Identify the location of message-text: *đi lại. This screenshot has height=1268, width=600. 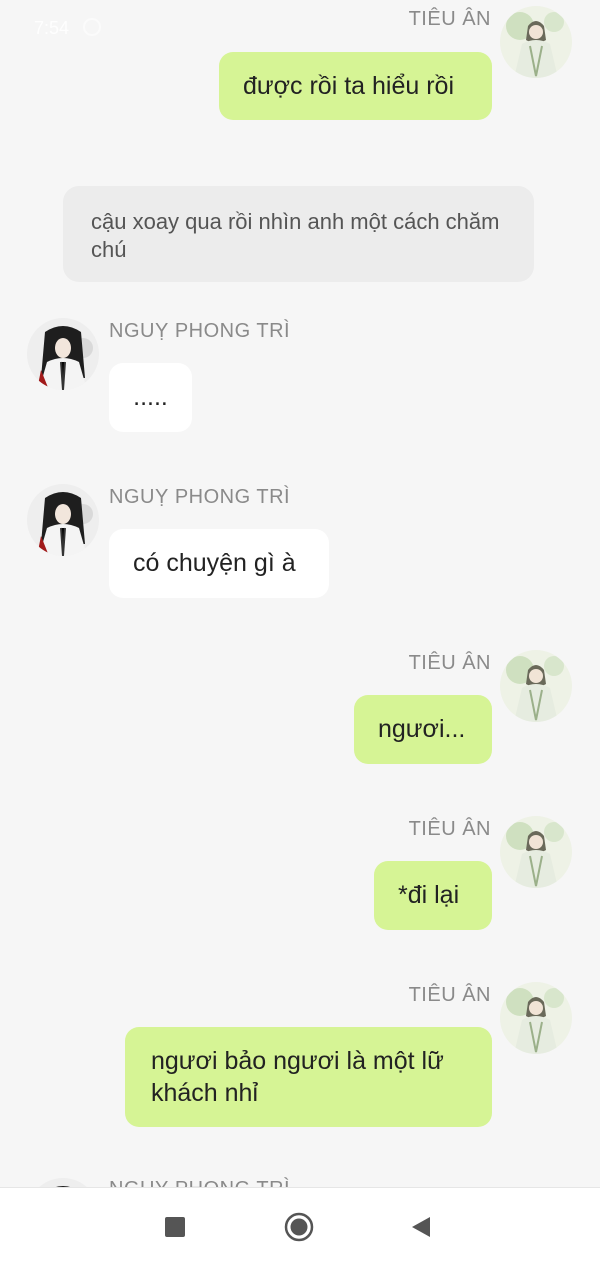
(429, 895).